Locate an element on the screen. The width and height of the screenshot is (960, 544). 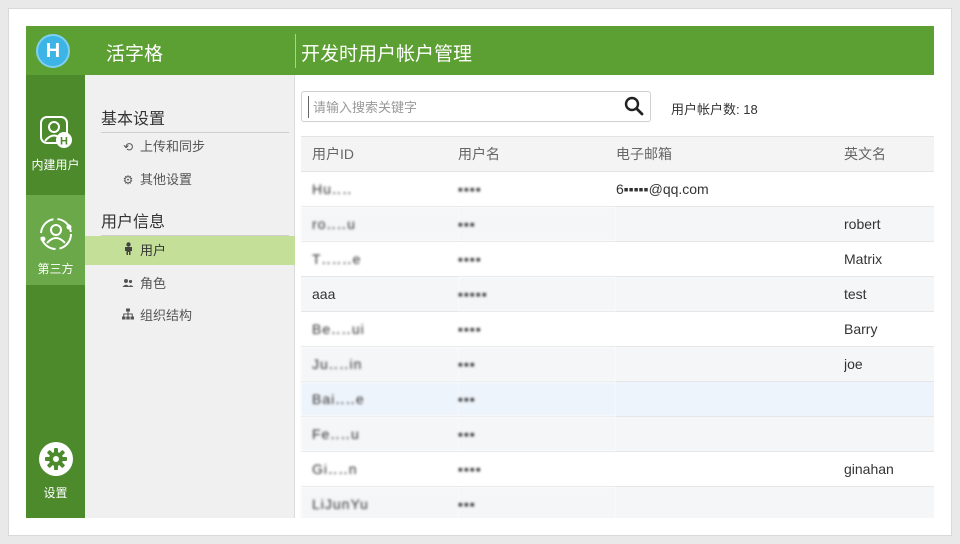
search-box is located at coordinates (476, 106).